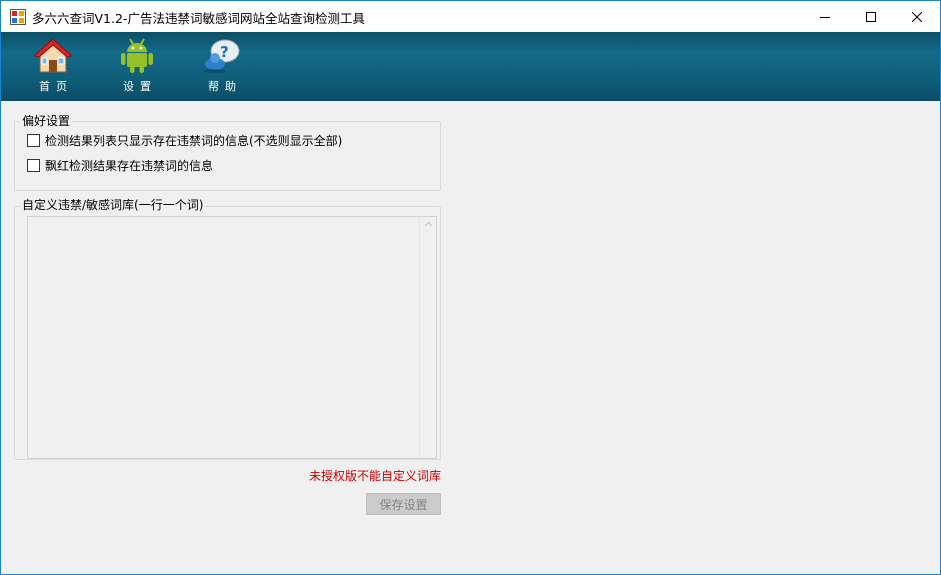 This screenshot has height=575, width=941. I want to click on maximize-button, so click(871, 16).